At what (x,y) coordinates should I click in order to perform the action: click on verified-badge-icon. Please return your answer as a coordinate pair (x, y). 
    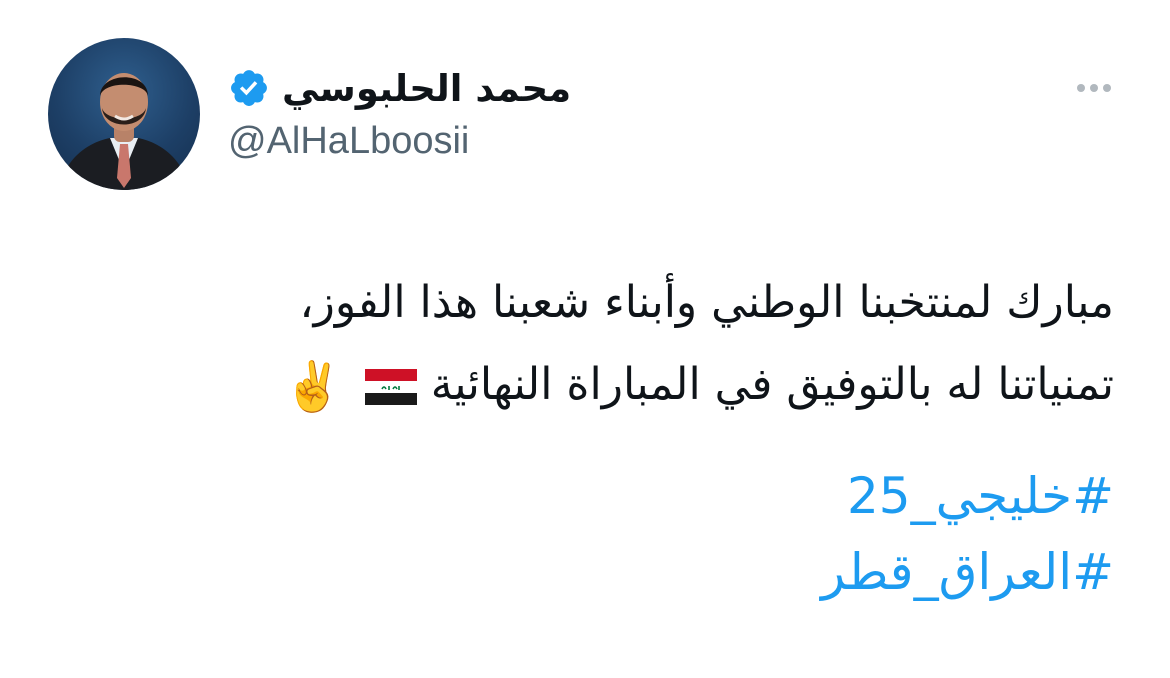
    Looking at the image, I should click on (249, 88).